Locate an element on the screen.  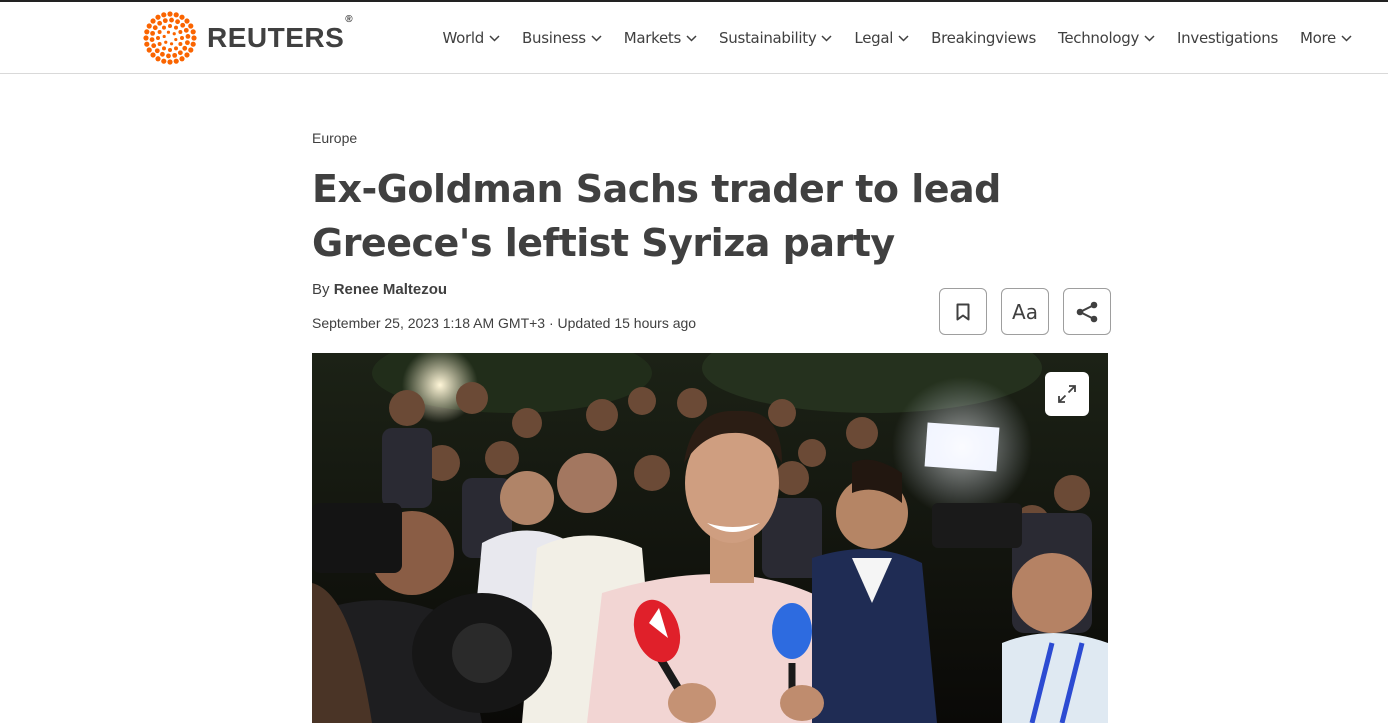
byline: By Renee Maltezou is located at coordinates (379, 289).